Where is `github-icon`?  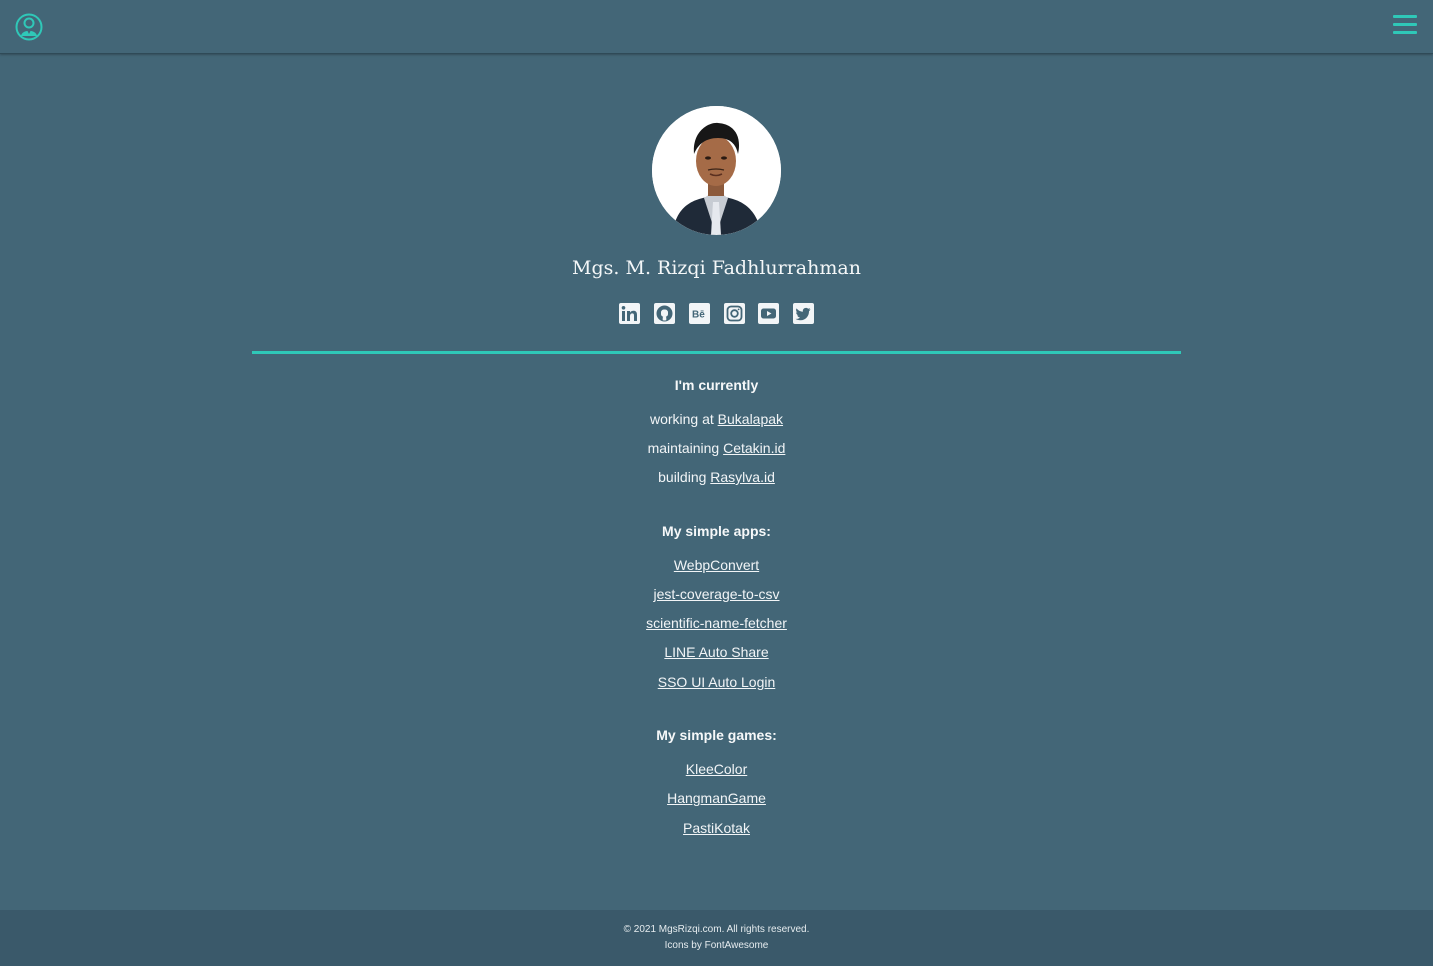
github-icon is located at coordinates (664, 313).